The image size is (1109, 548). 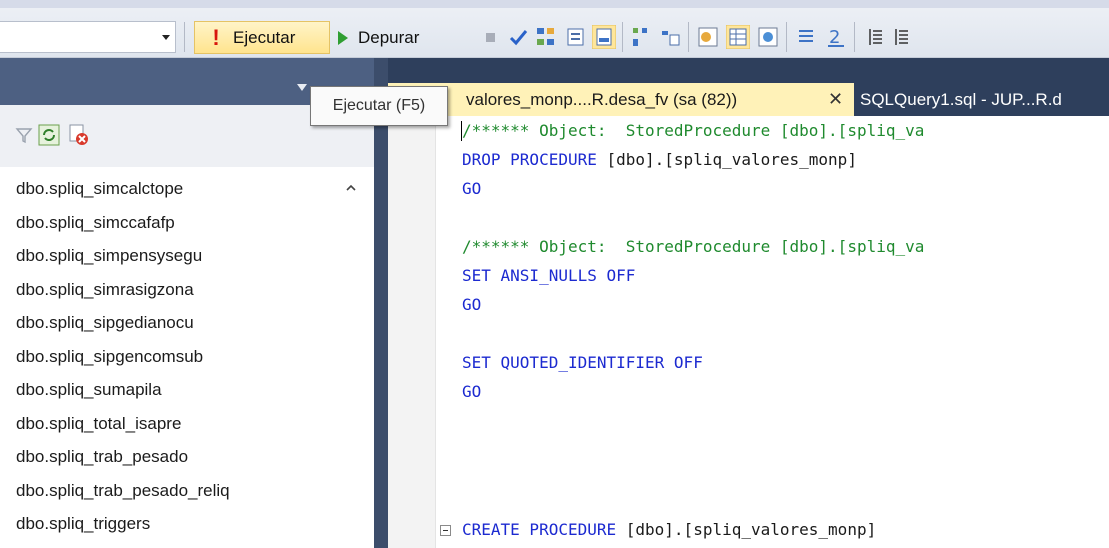 I want to click on tab-sqlquery1: SQLQuery1.sql - JUP...R.d, so click(x=981, y=99).